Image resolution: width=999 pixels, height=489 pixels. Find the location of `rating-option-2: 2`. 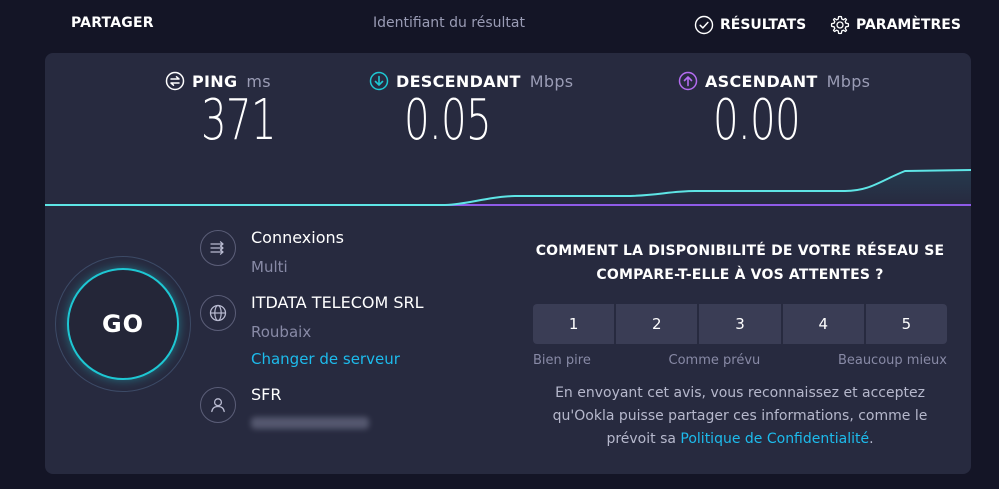

rating-option-2: 2 is located at coordinates (657, 324).